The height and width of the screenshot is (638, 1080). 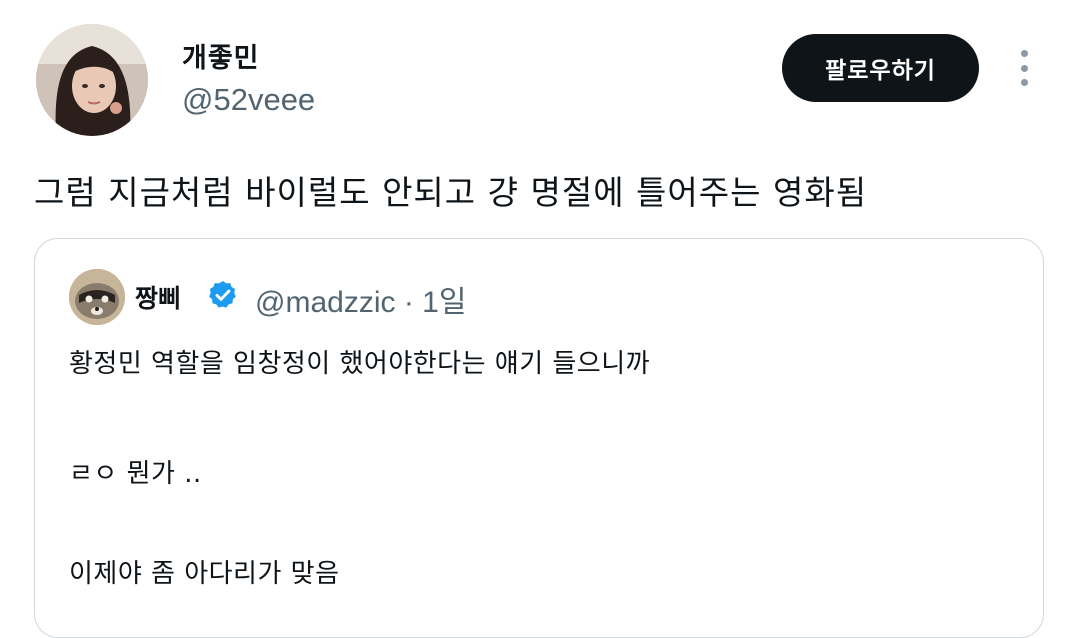 I want to click on quoted-handle-and-time: @madzzic · 1일, so click(x=360, y=299).